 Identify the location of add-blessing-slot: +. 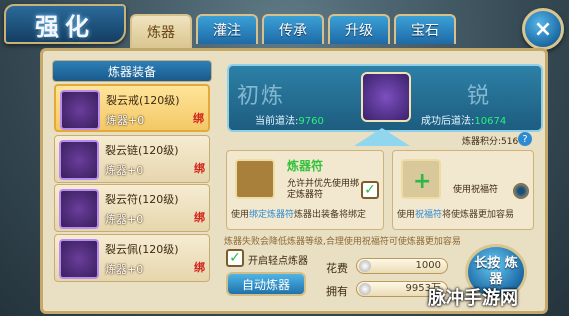
(421, 179).